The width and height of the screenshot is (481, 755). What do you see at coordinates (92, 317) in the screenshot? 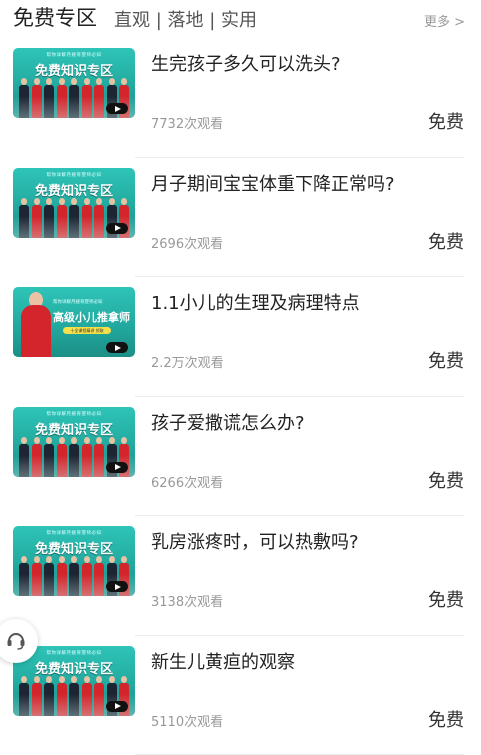
I see `thumbnail-title: 高级小儿推拿师` at bounding box center [92, 317].